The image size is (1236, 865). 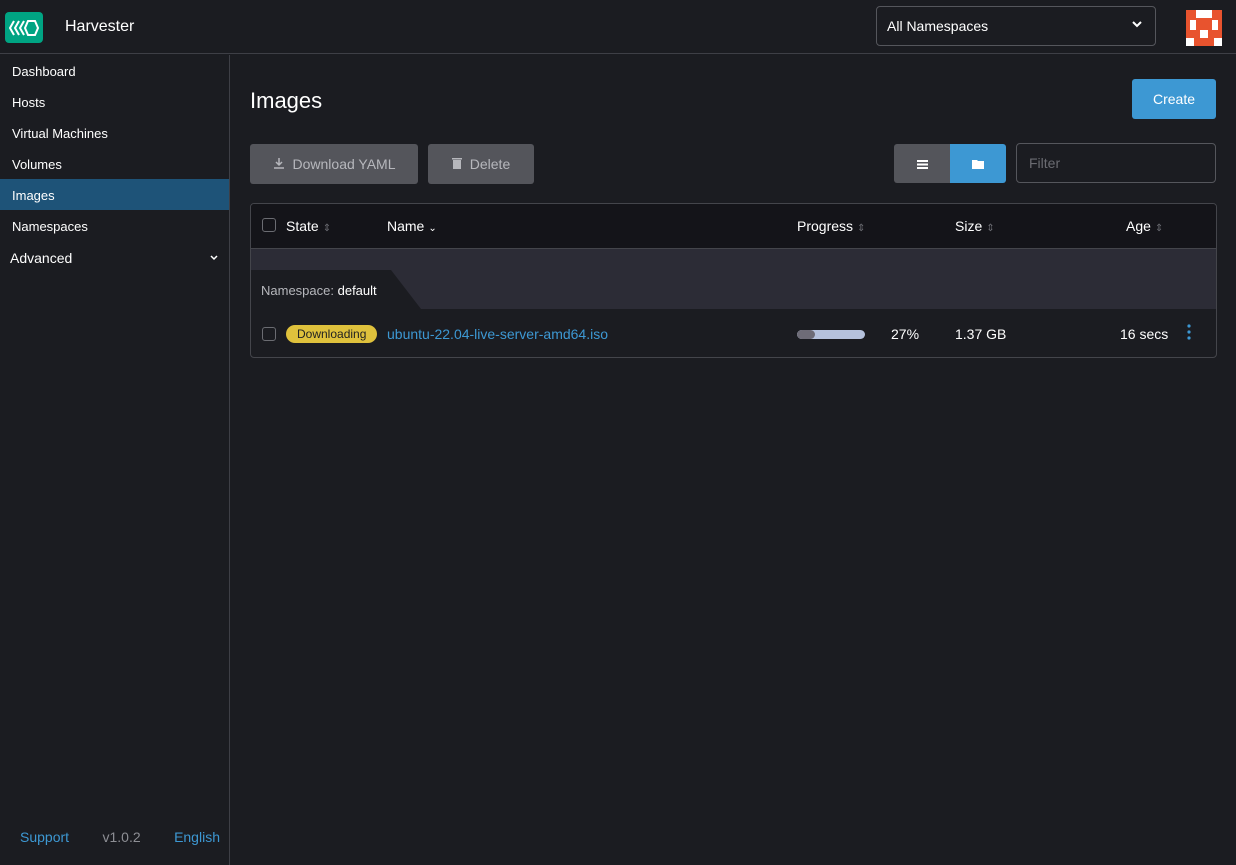 I want to click on folder-icon, so click(x=978, y=164).